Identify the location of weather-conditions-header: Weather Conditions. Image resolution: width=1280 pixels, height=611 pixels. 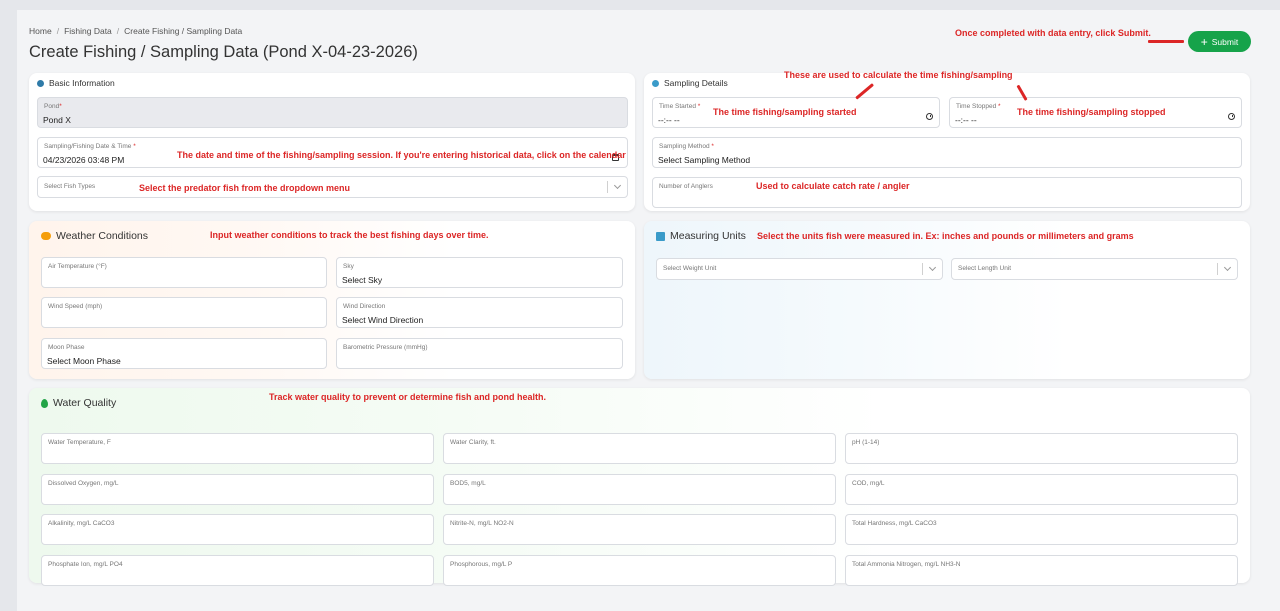
(94, 236).